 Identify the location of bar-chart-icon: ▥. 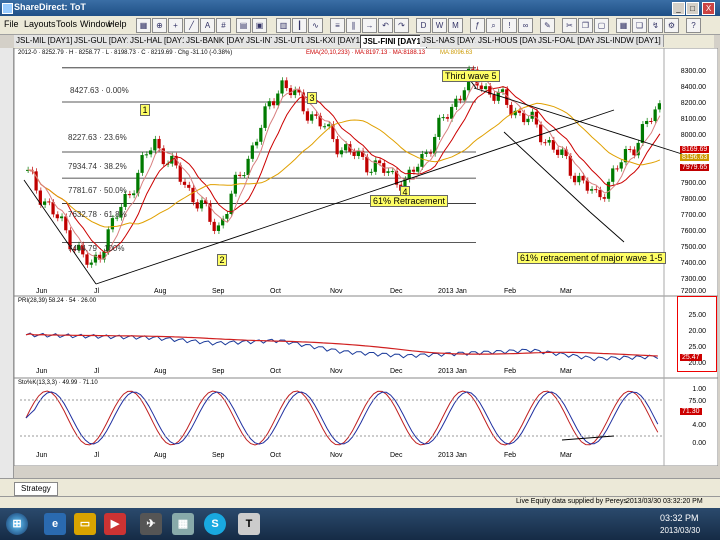
(283, 25).